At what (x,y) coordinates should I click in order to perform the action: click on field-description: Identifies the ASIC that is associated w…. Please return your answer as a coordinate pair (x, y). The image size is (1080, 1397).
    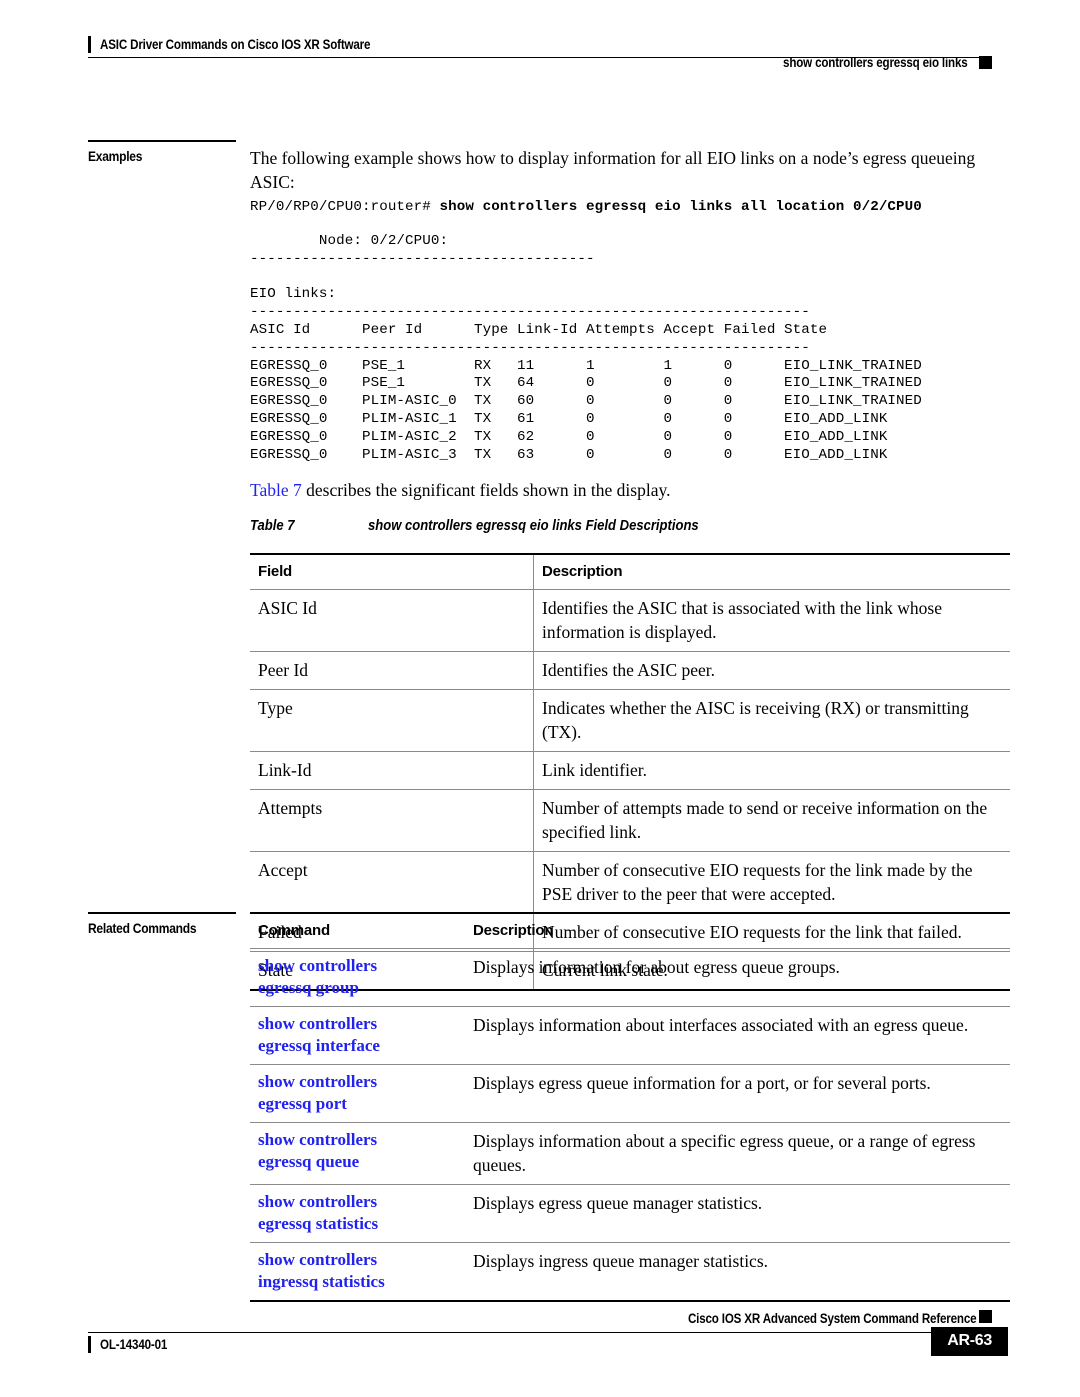
    Looking at the image, I should click on (742, 620).